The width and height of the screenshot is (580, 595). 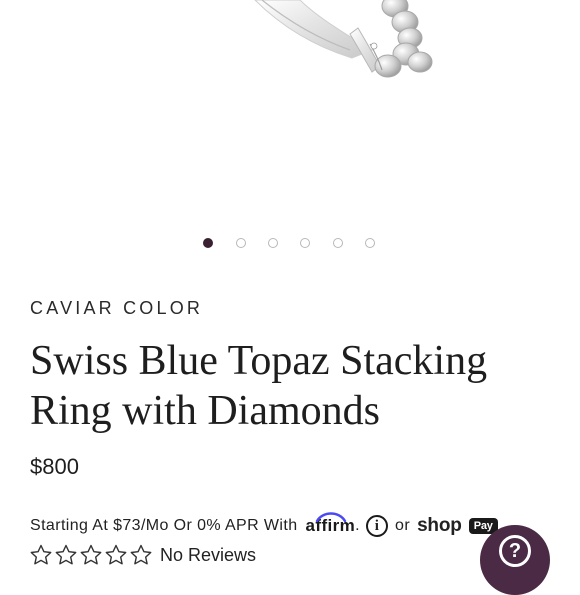 I want to click on or-text: or, so click(x=403, y=525).